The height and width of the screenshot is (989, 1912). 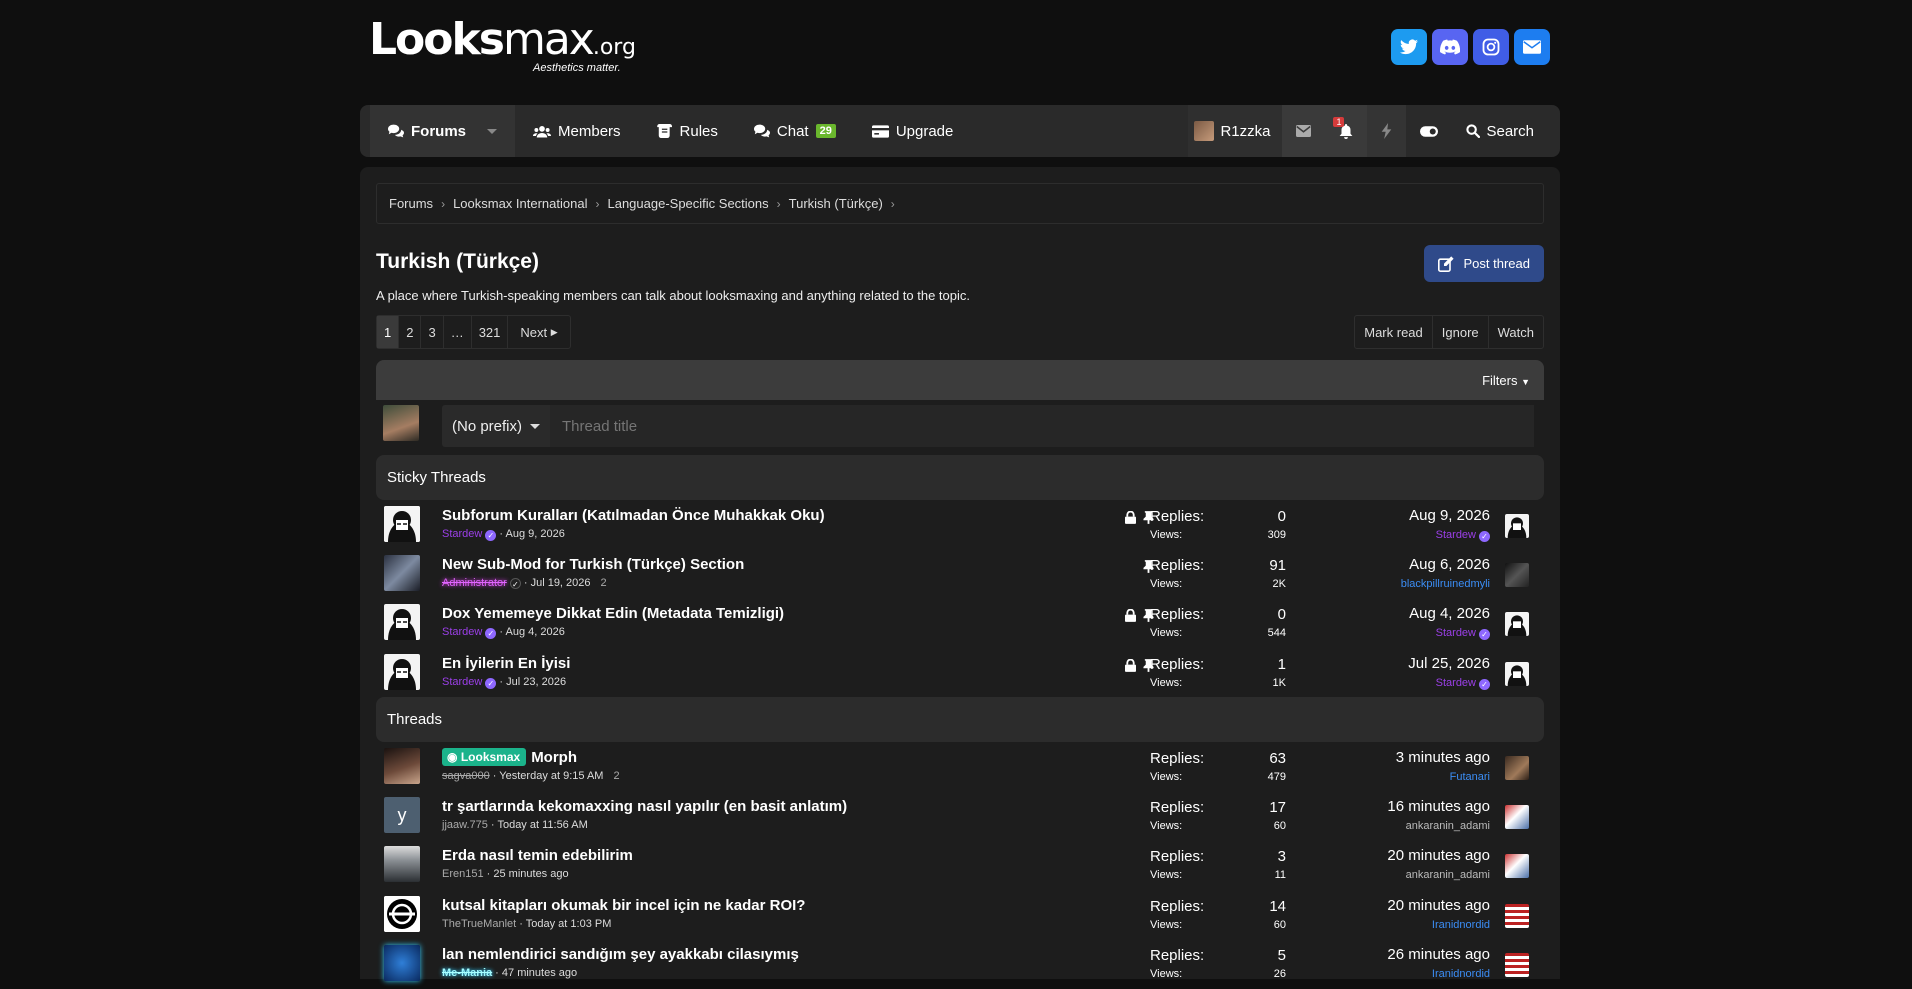 What do you see at coordinates (484, 757) in the screenshot?
I see `thread-prefix-label: ◉ Looksmax` at bounding box center [484, 757].